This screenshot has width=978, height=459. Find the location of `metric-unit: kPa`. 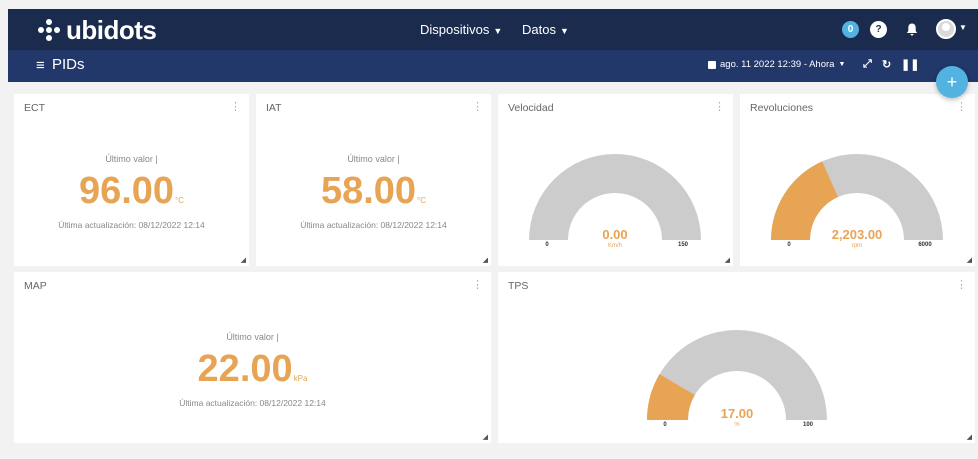

metric-unit: kPa is located at coordinates (300, 378).